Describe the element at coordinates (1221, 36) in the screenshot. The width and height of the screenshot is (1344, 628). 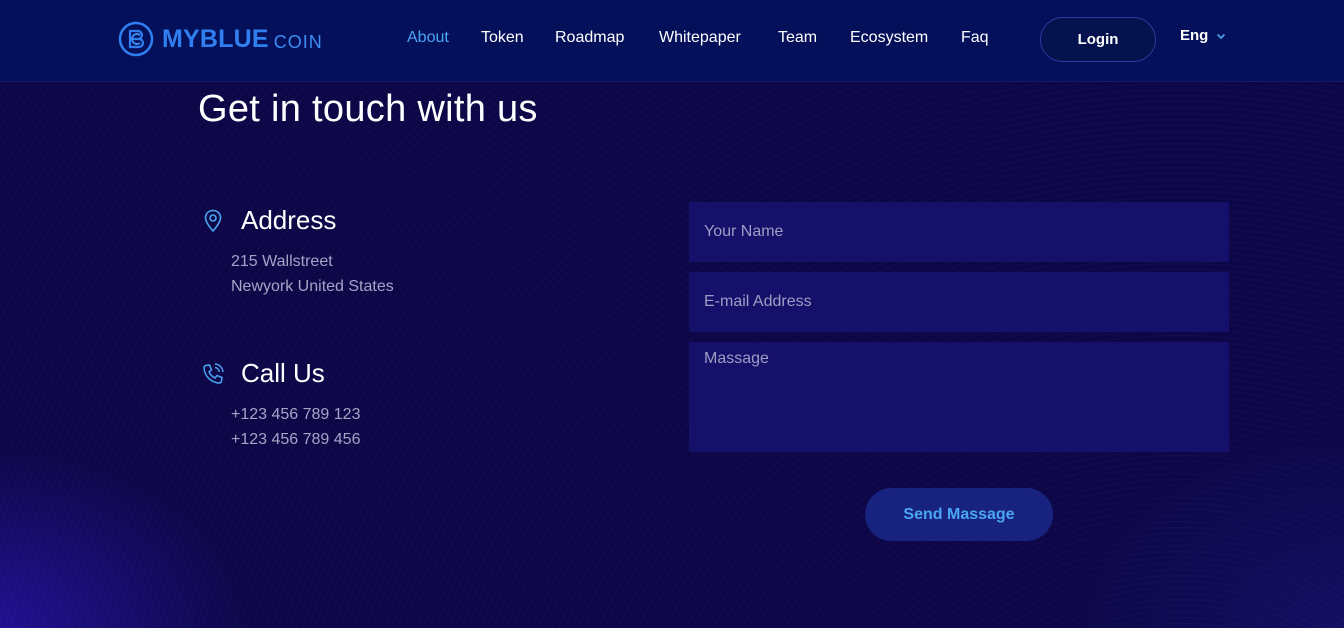
I see `chevron-down-icon` at that location.